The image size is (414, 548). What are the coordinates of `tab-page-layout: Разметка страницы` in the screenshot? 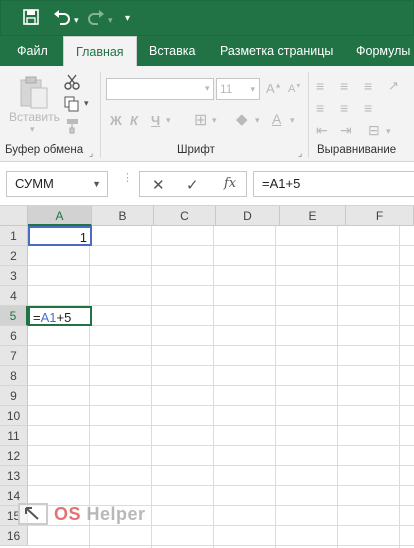 It's located at (276, 51).